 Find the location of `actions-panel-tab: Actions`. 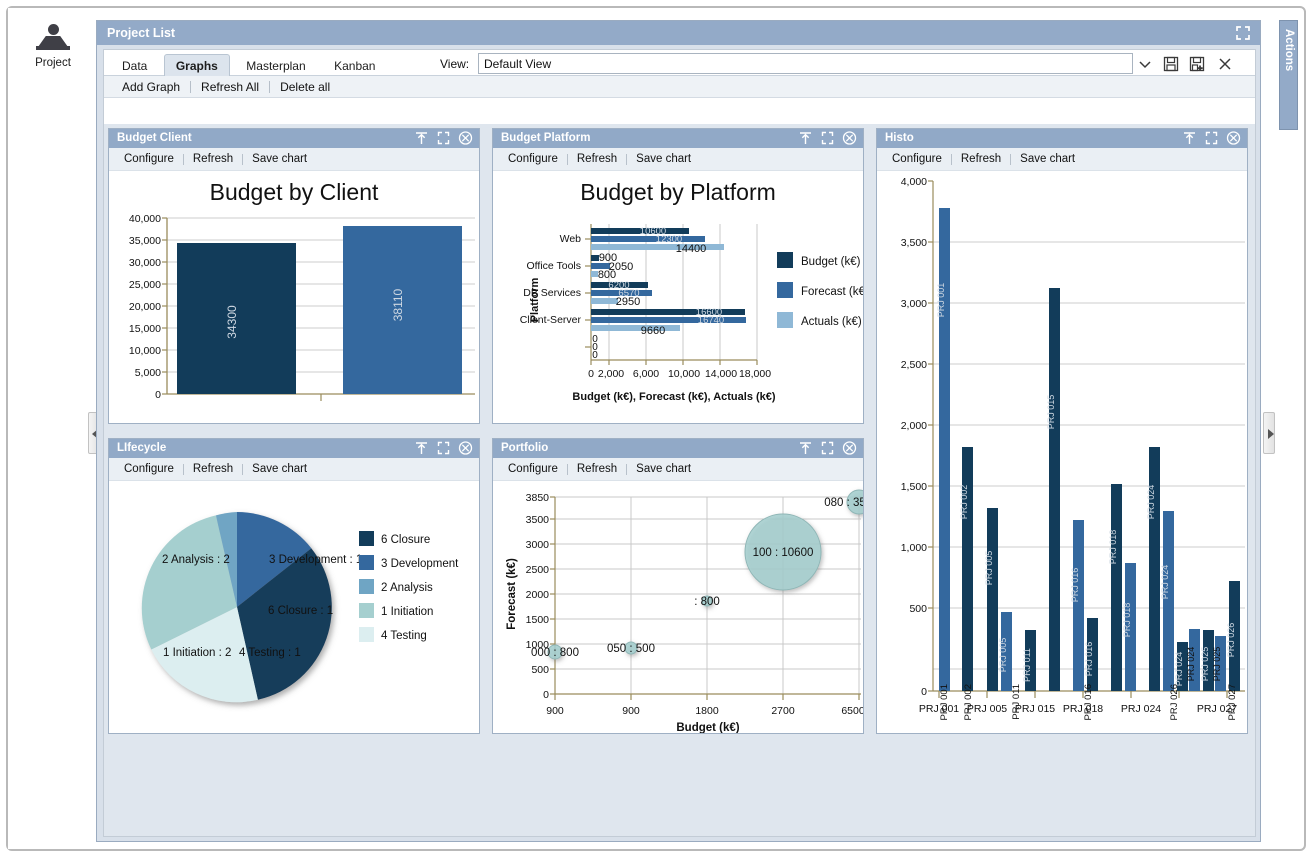

actions-panel-tab: Actions is located at coordinates (1288, 75).